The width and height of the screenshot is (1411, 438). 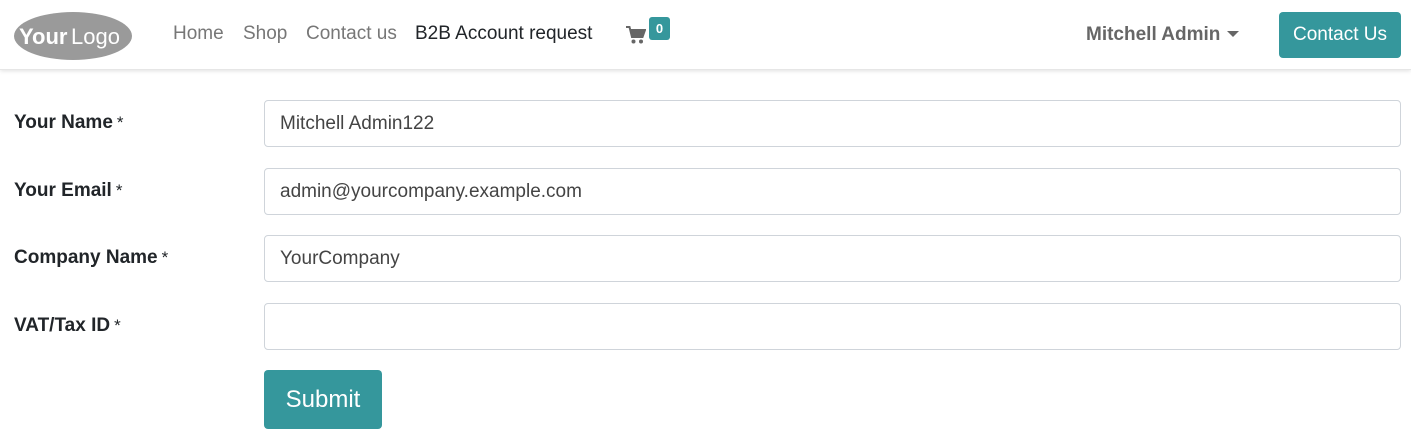 I want to click on nav-home: Home, so click(x=198, y=34).